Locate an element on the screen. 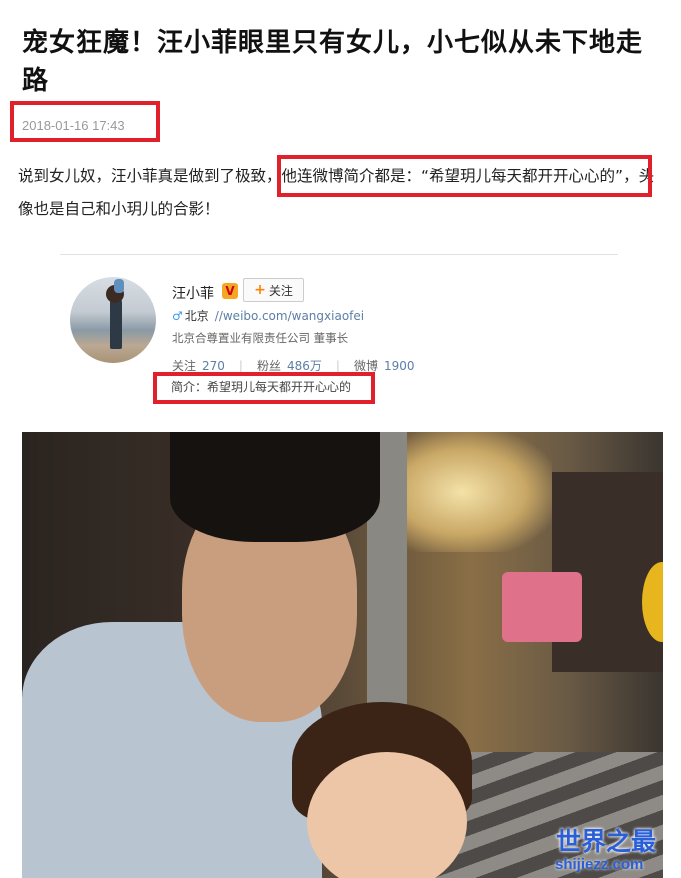 Image resolution: width=681 pixels, height=878 pixels. card-divider is located at coordinates (339, 254).